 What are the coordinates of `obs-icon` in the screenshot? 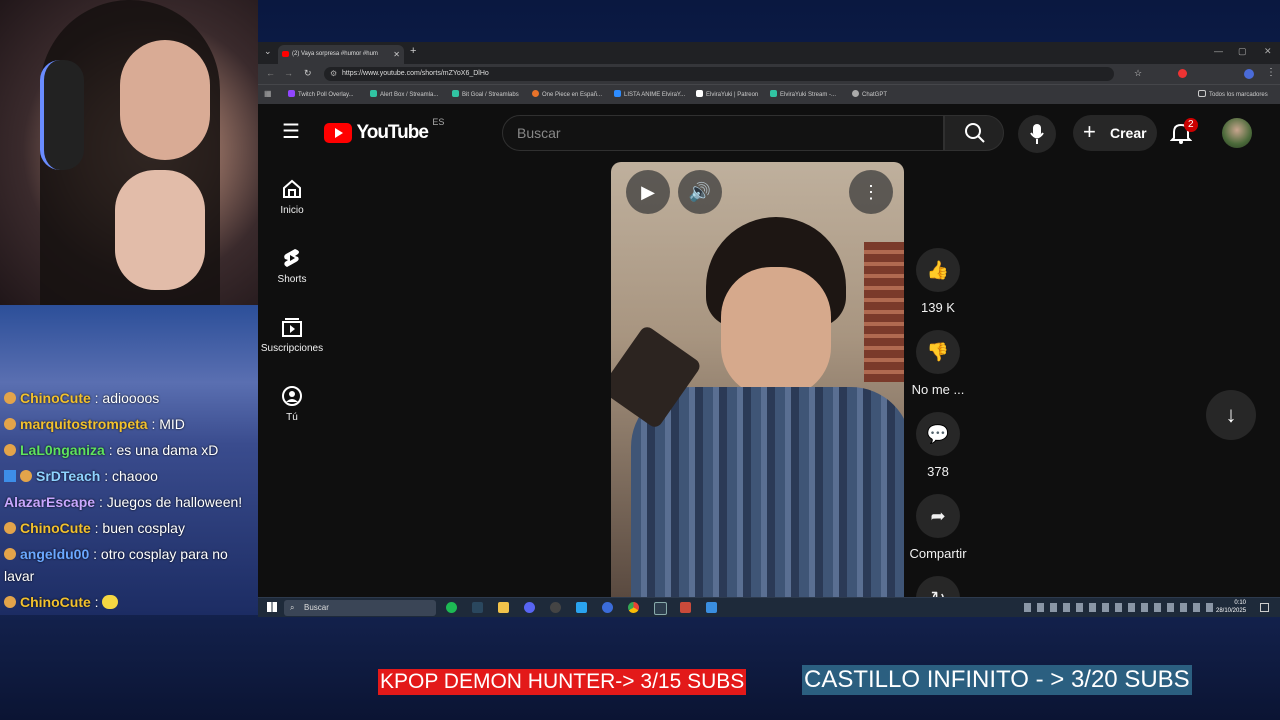 It's located at (555, 607).